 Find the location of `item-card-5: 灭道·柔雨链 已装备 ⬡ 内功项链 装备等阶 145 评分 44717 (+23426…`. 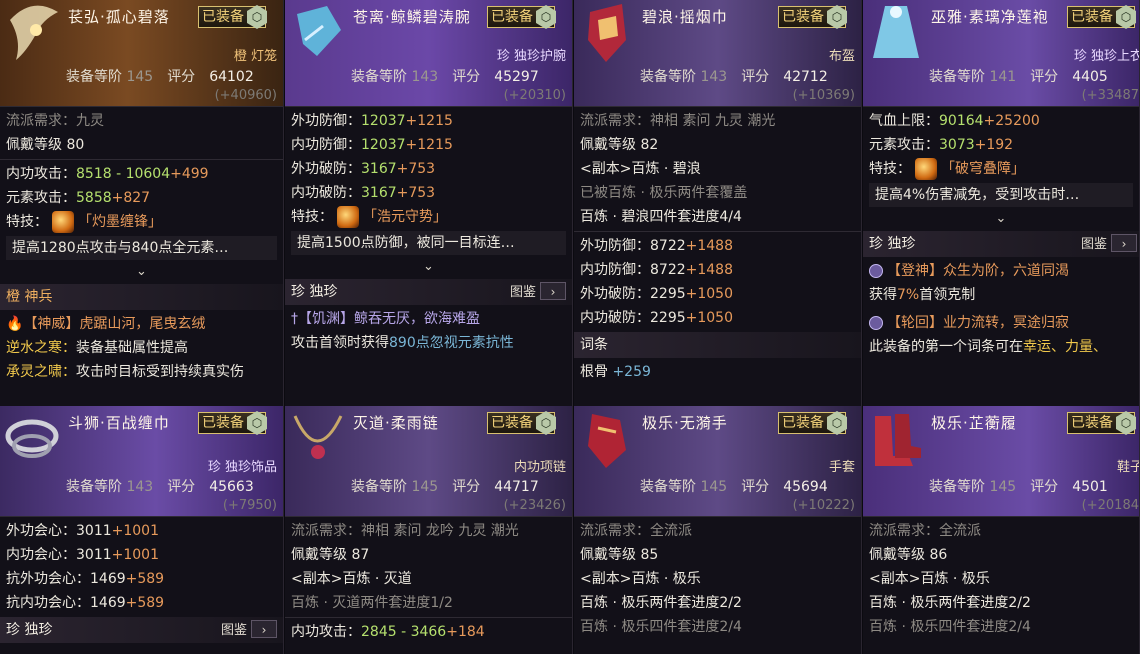

item-card-5: 灭道·柔雨链 已装备 ⬡ 内功项链 装备等阶 145 评分 44717 (+23426… is located at coordinates (429, 530).